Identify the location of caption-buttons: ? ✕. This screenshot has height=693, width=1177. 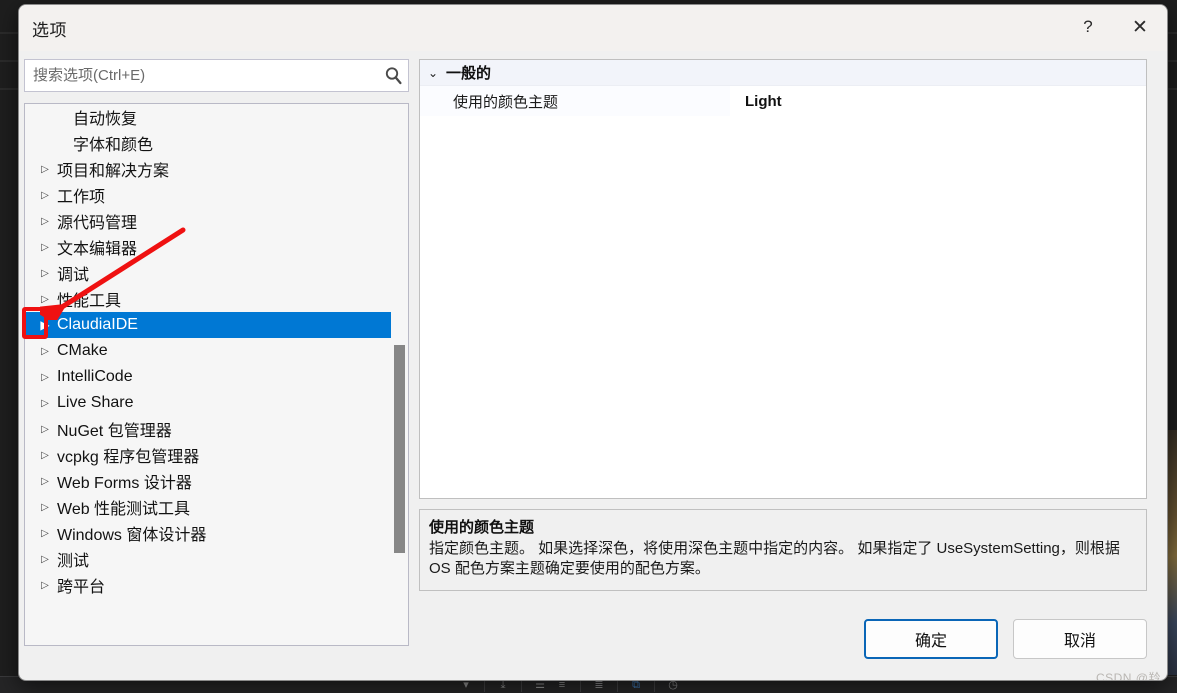
(1115, 27).